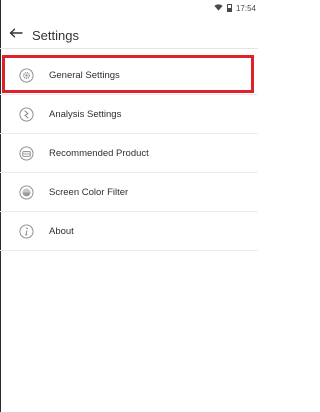 The width and height of the screenshot is (320, 412). I want to click on wifi-icon, so click(218, 8).